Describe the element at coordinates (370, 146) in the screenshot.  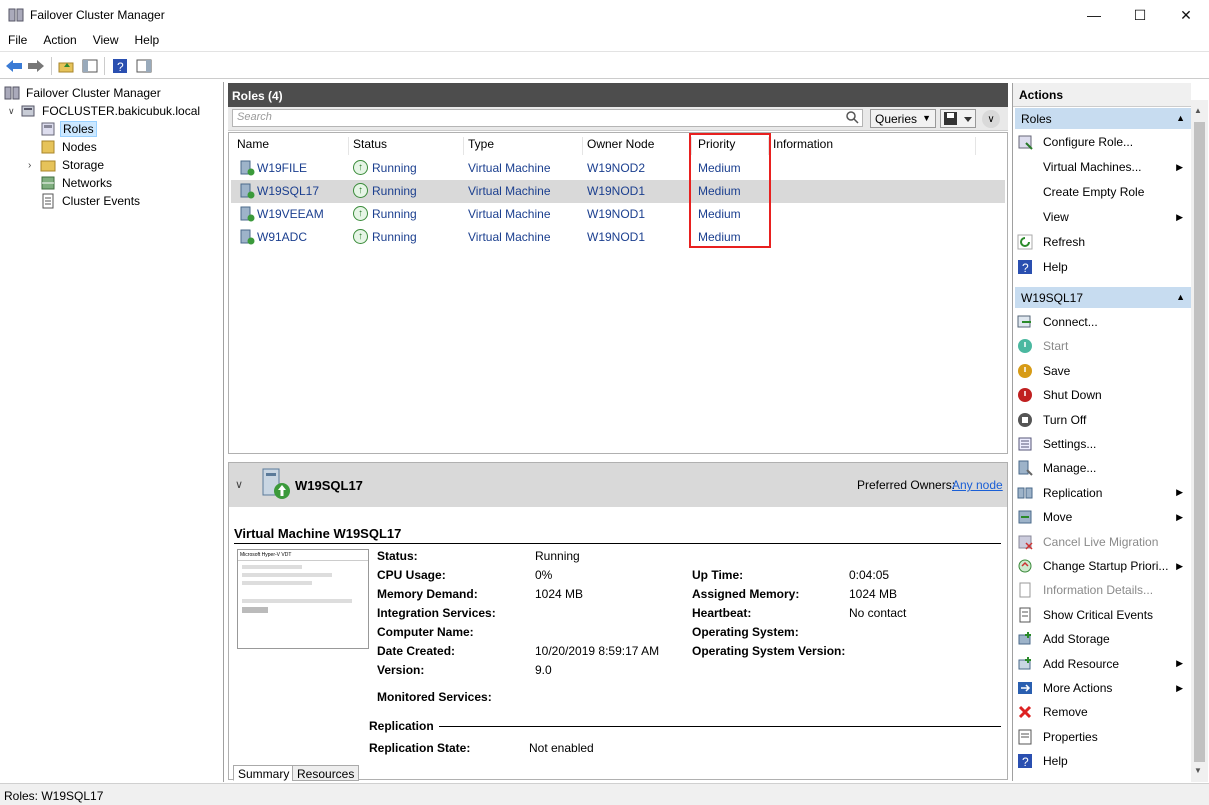
I see `col-header-status: Status` at that location.